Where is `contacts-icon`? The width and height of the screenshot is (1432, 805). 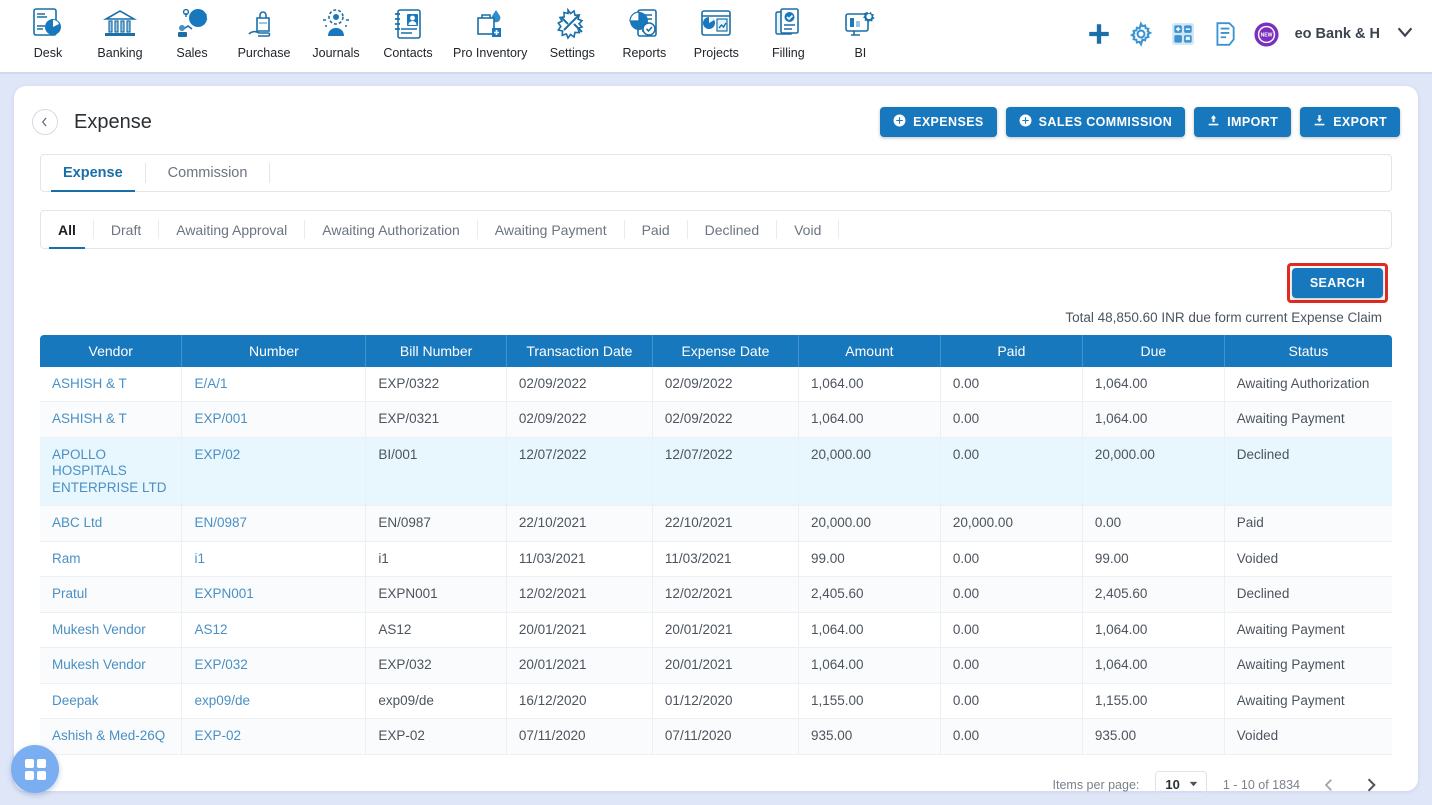 contacts-icon is located at coordinates (408, 24).